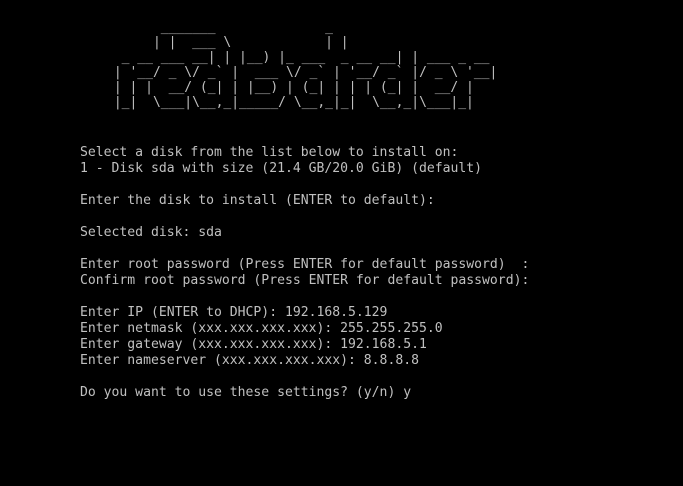  Describe the element at coordinates (238, 392) in the screenshot. I see `confirm-settings-prompt: Do you want to use these settings? (y/n)` at that location.